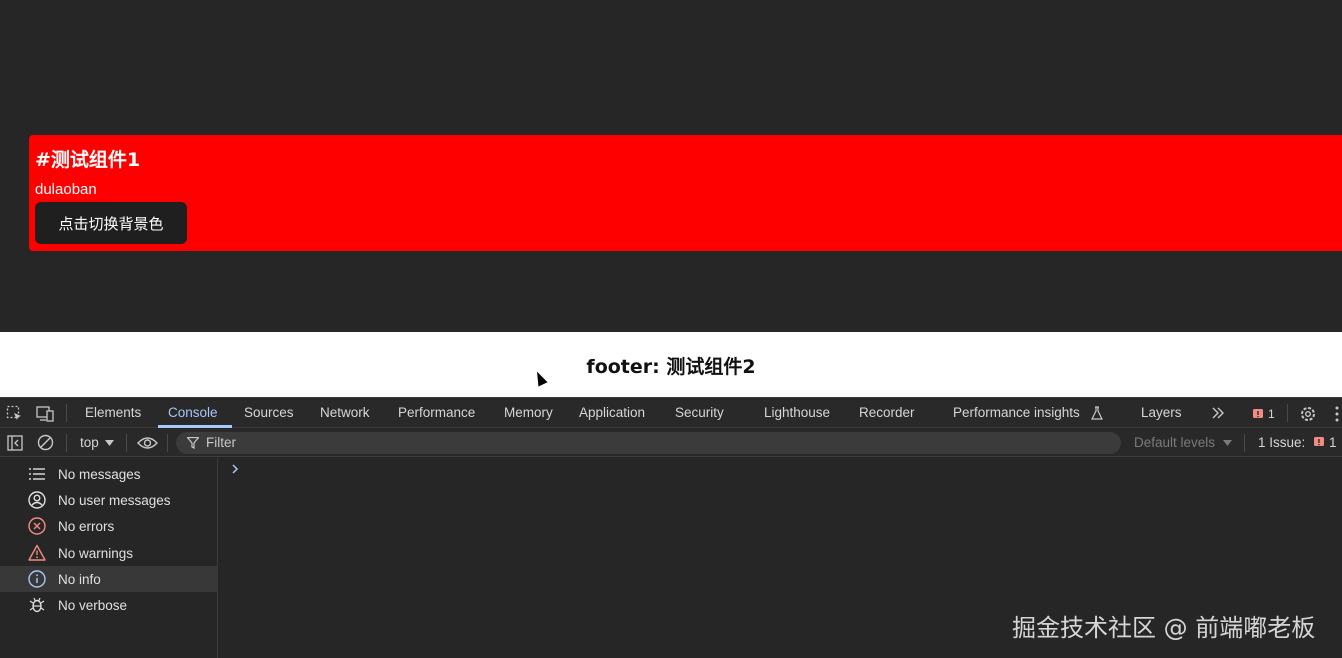 This screenshot has width=1342, height=658. Describe the element at coordinates (15, 443) in the screenshot. I see `sidebar-toggle-icon` at that location.